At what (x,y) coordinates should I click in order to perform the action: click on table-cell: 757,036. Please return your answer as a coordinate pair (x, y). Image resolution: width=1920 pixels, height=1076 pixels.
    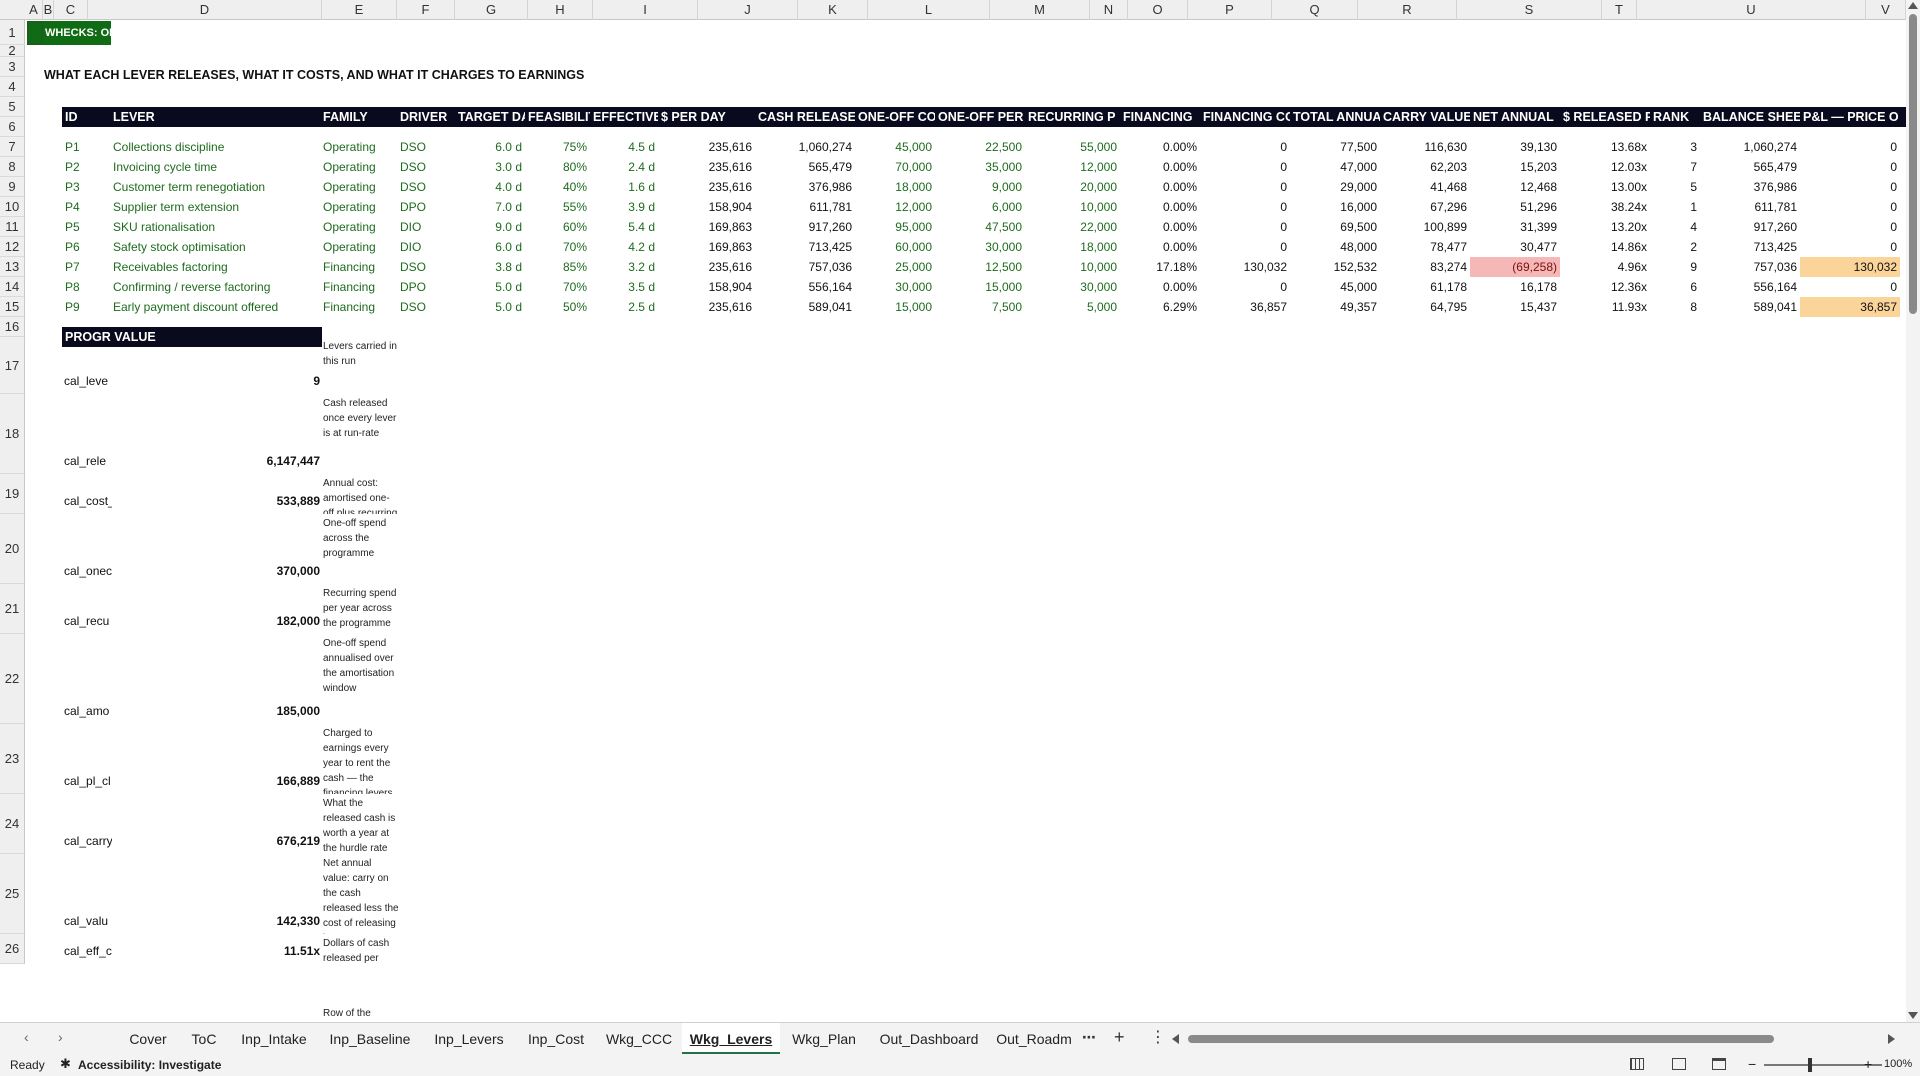
    Looking at the image, I should click on (805, 267).